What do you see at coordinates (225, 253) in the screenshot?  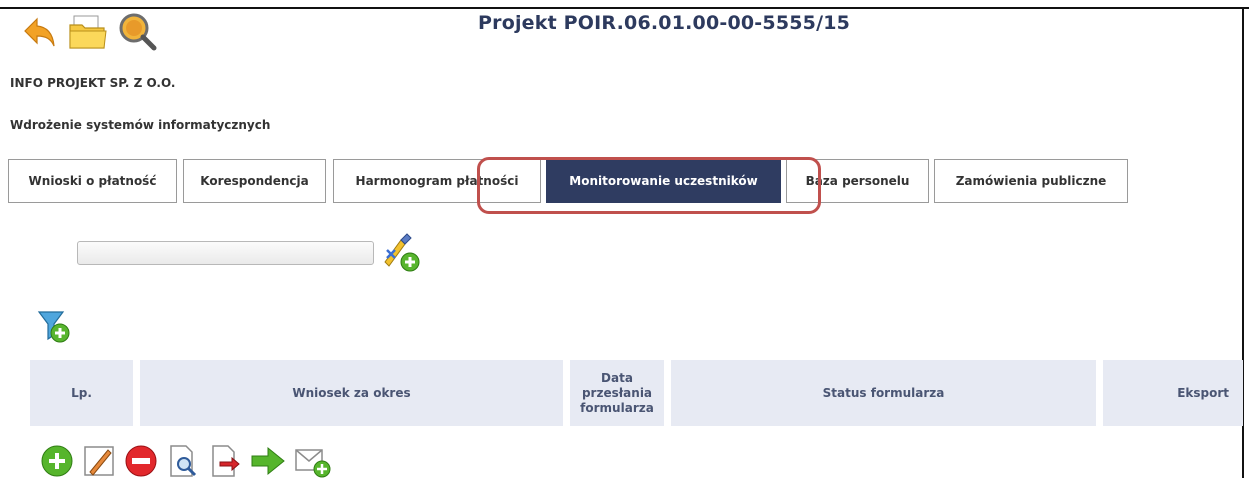 I see `search-input` at bounding box center [225, 253].